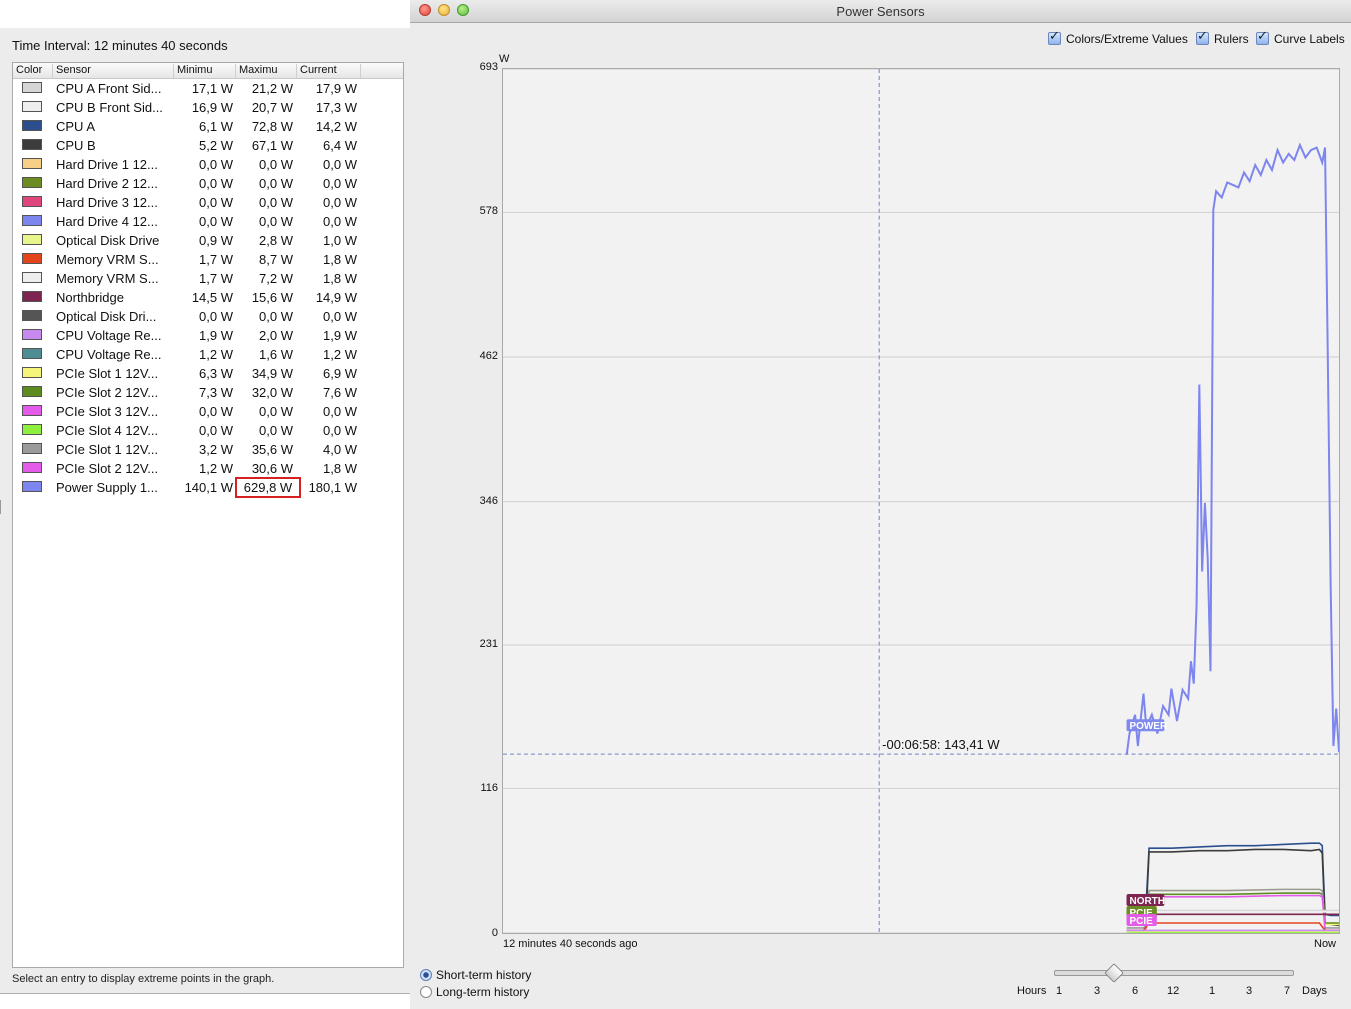 The height and width of the screenshot is (1009, 1351). Describe the element at coordinates (1300, 37) in the screenshot. I see `curve-labels-checkbox: Curve Labels` at that location.